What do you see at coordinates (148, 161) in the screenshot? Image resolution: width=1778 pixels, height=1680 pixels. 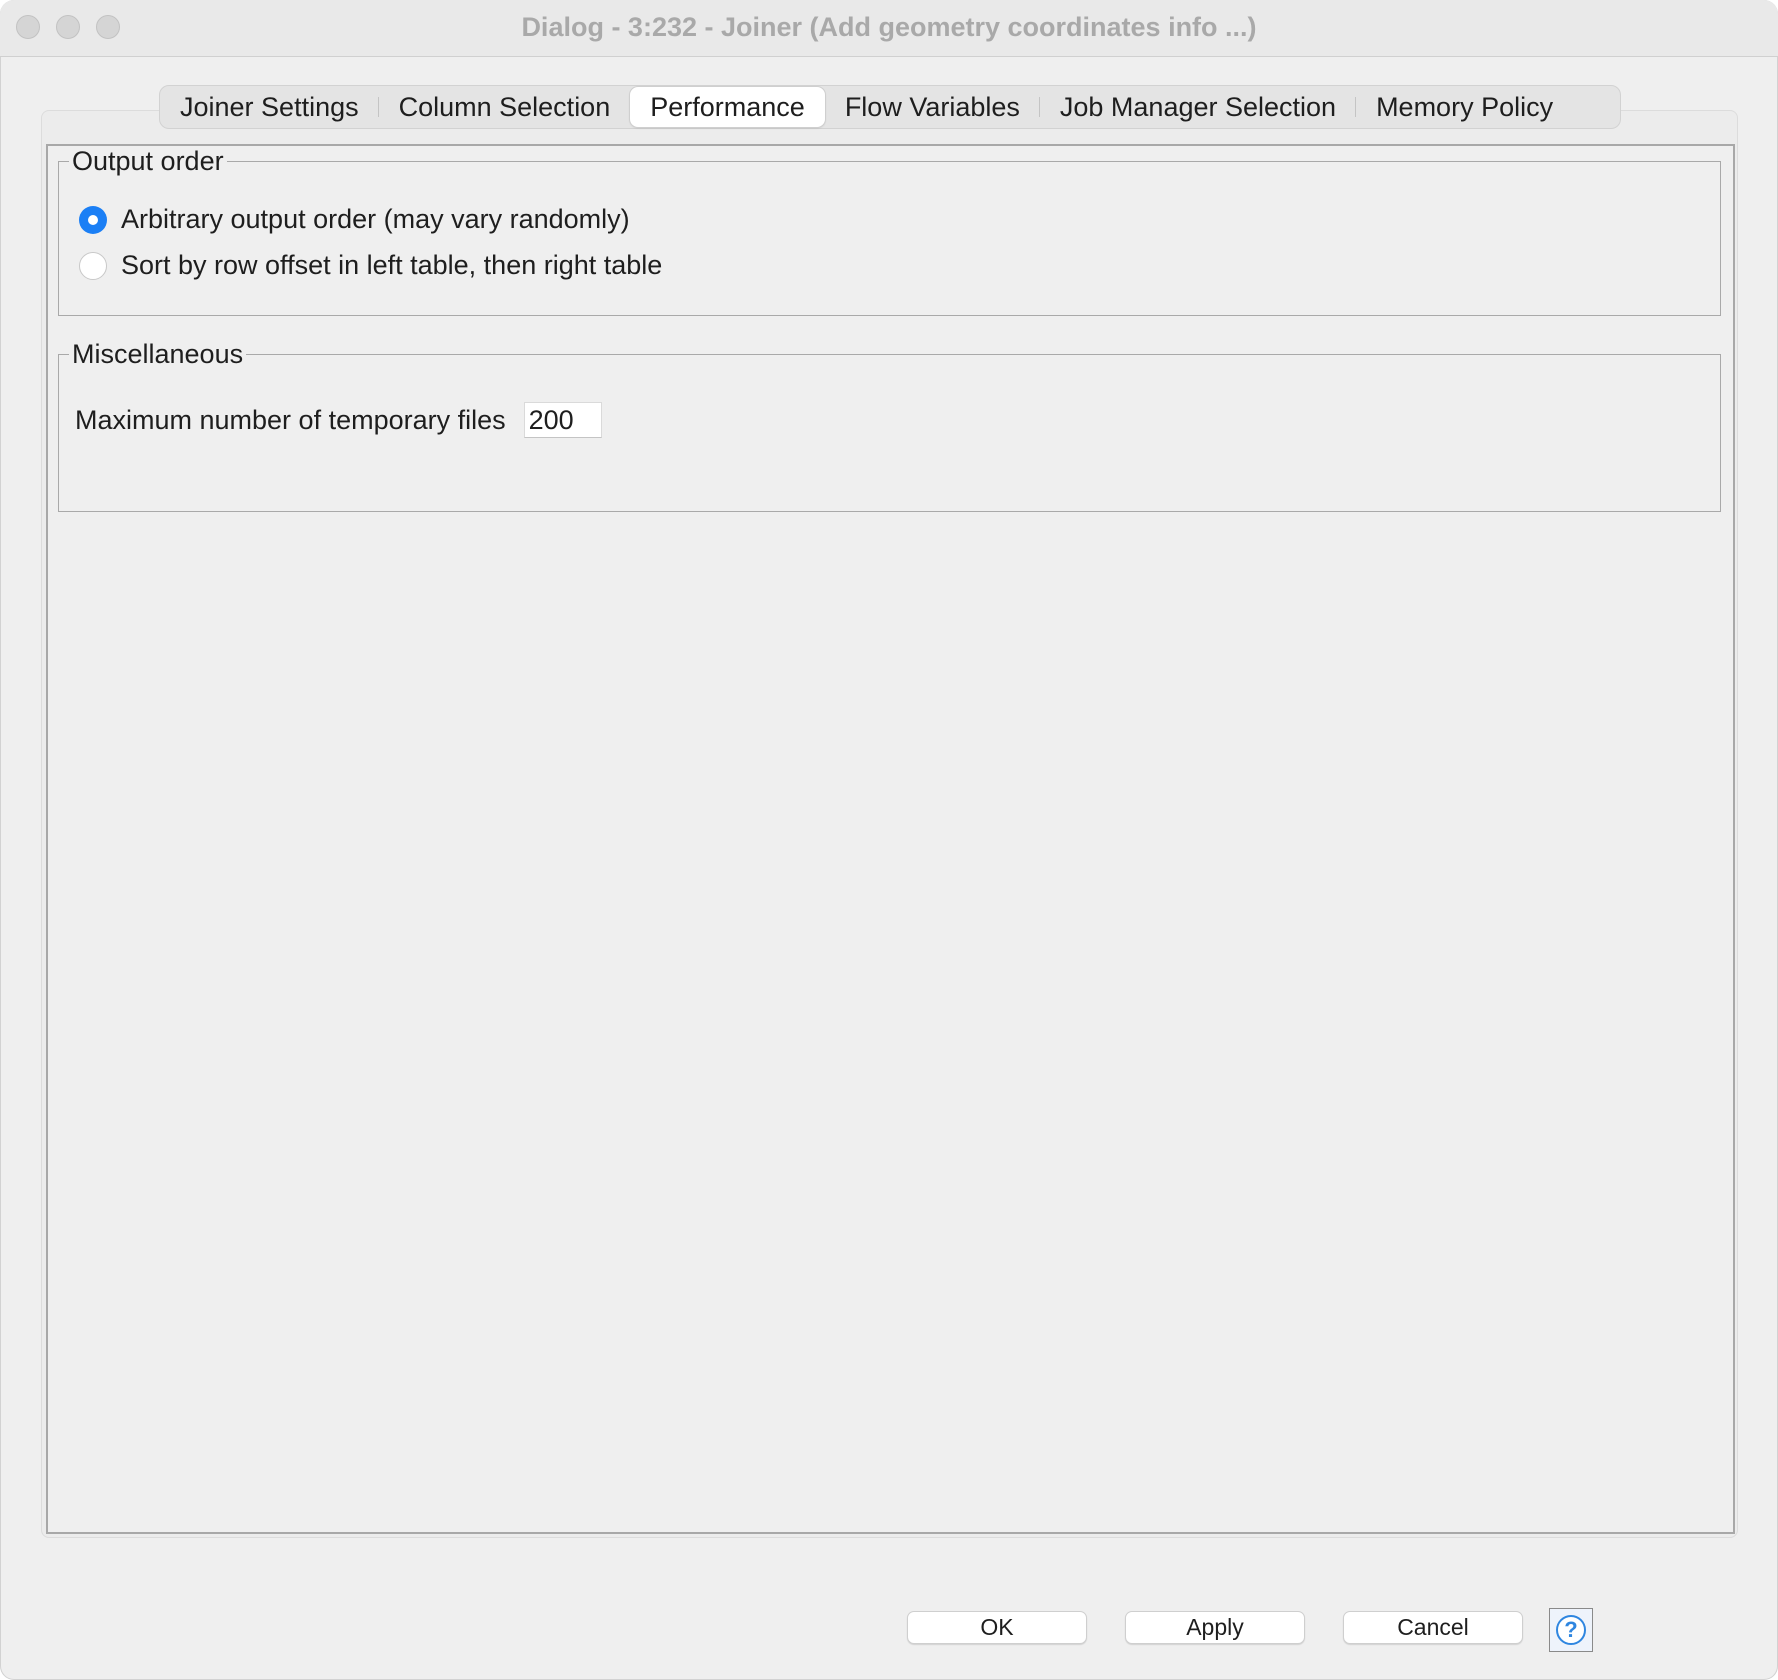 I see `output-order-legend: Output order` at bounding box center [148, 161].